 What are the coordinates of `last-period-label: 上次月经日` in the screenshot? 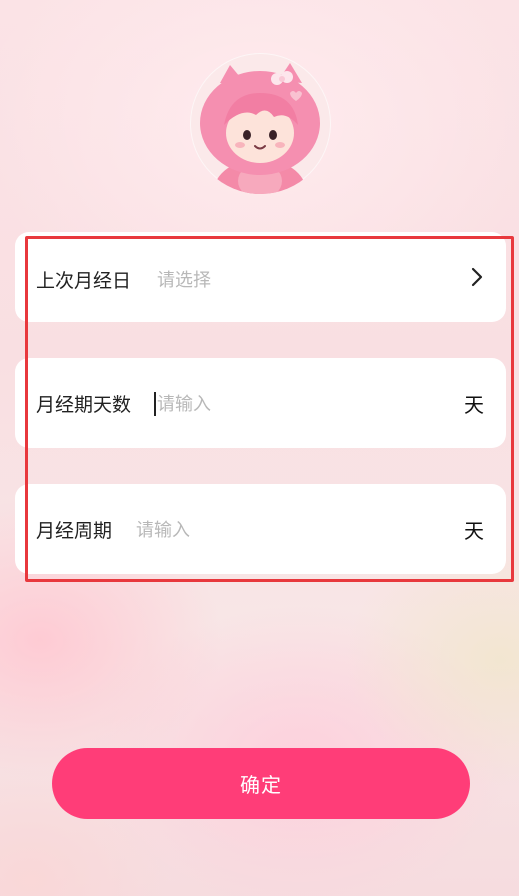 It's located at (84, 280).